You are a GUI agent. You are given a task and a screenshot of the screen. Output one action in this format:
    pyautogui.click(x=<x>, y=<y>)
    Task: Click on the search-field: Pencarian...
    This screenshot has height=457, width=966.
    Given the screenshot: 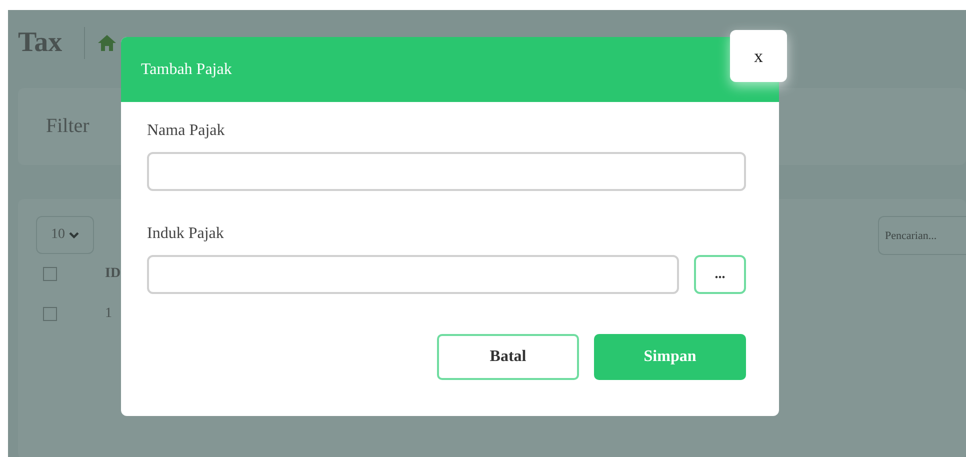 What is the action you would take?
    pyautogui.click(x=922, y=235)
    